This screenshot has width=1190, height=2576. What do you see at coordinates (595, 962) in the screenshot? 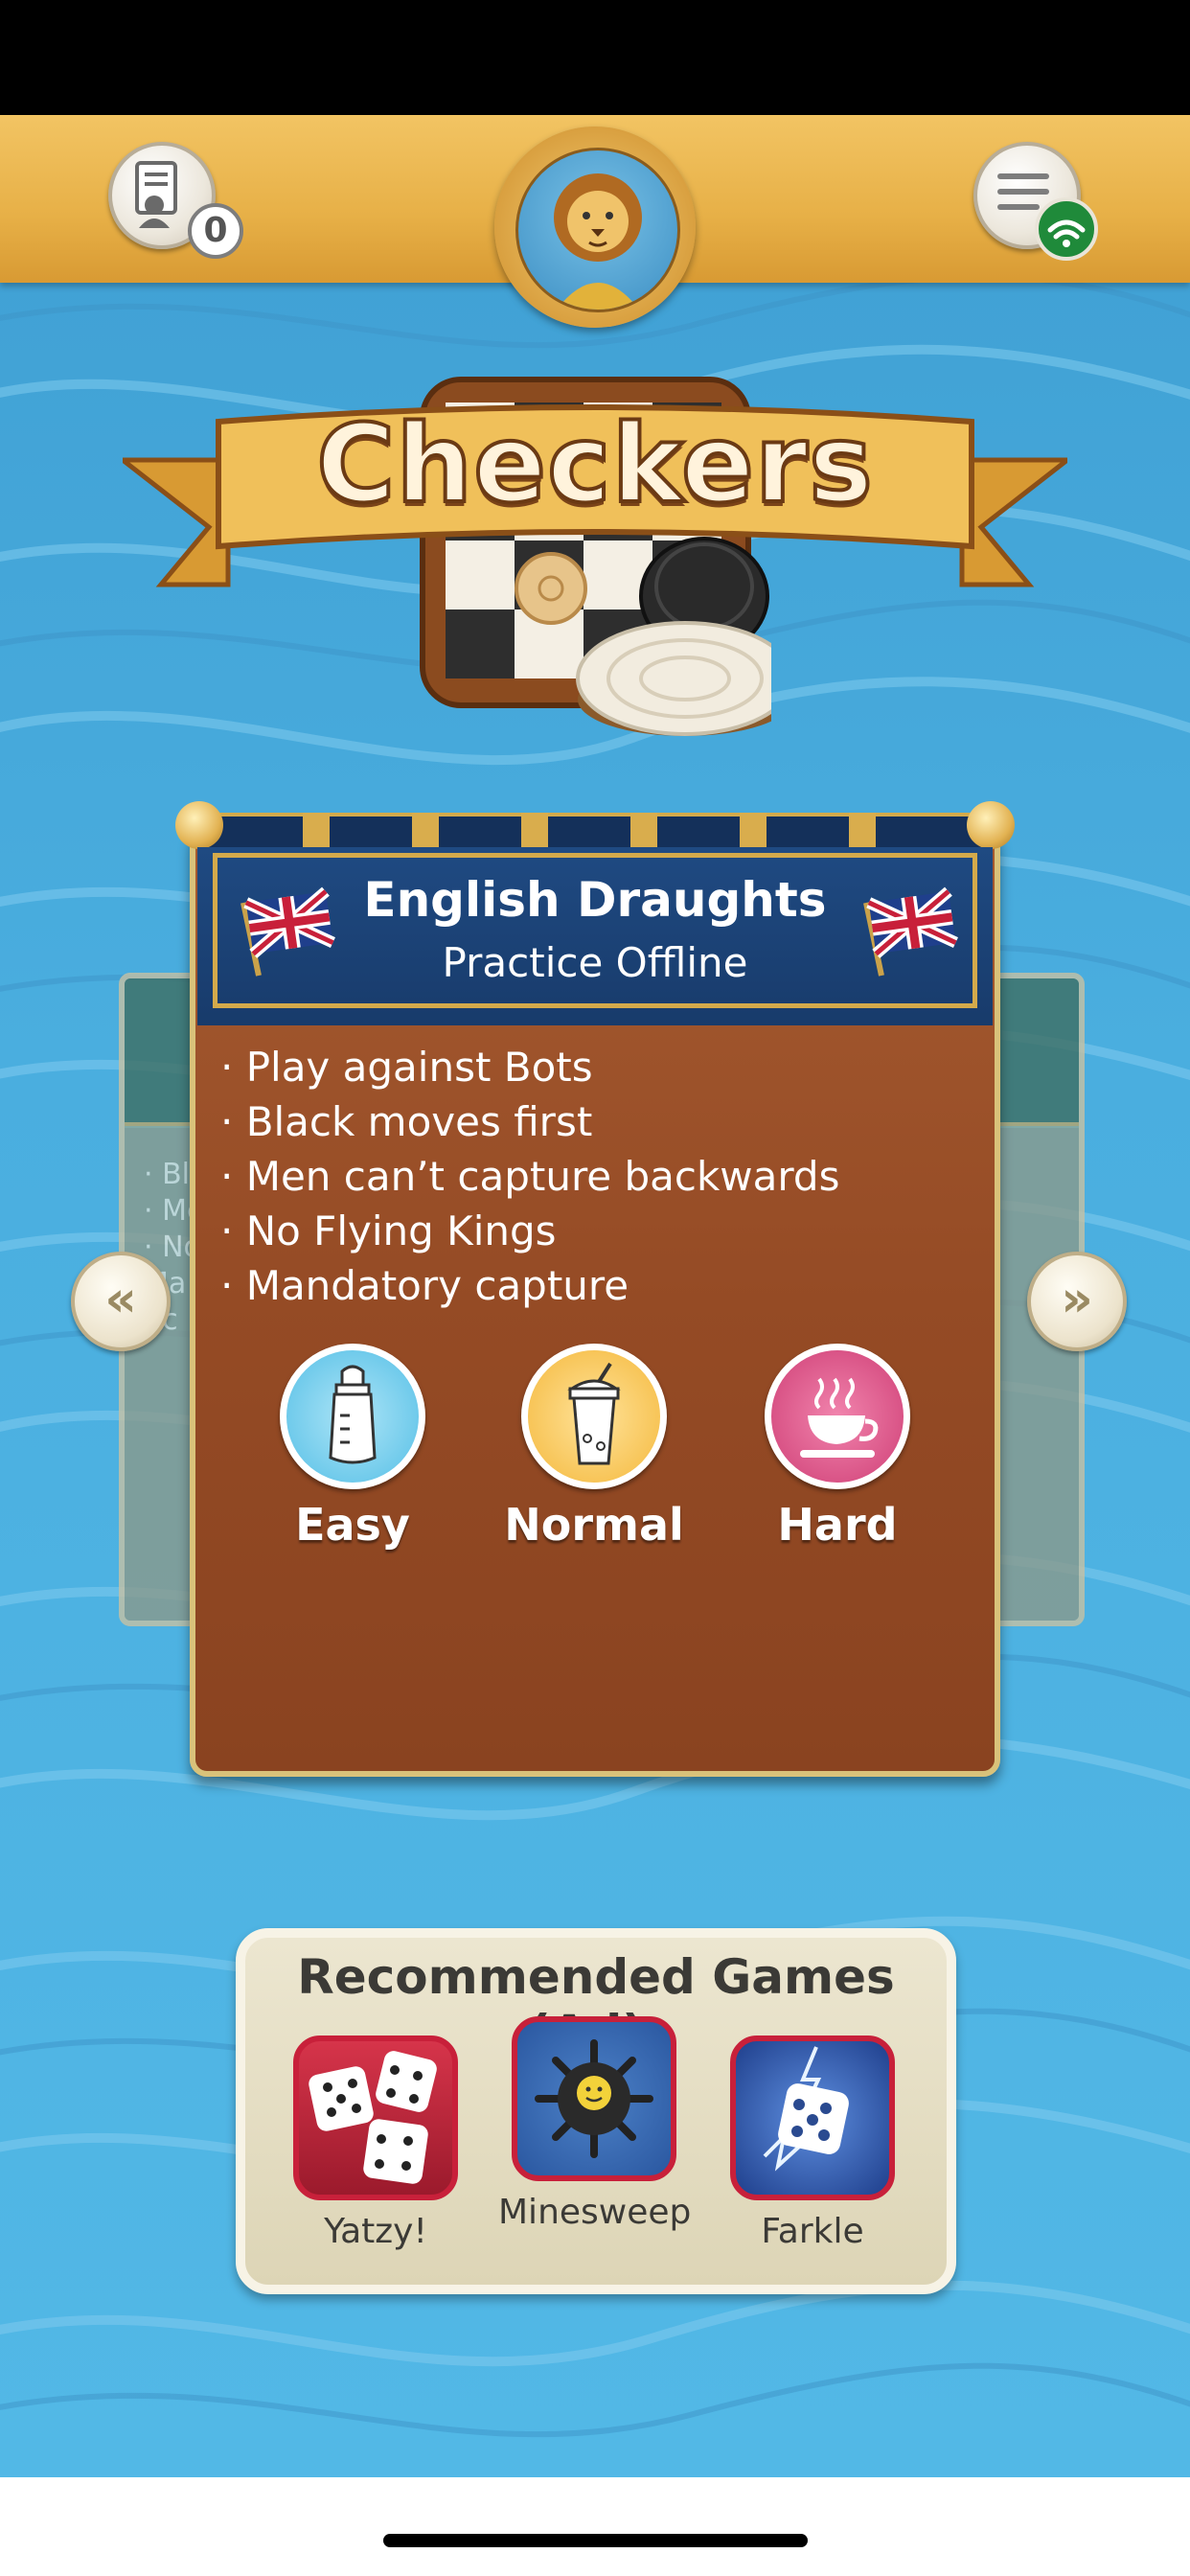
I see `mode-subtitle: Practice Offline` at bounding box center [595, 962].